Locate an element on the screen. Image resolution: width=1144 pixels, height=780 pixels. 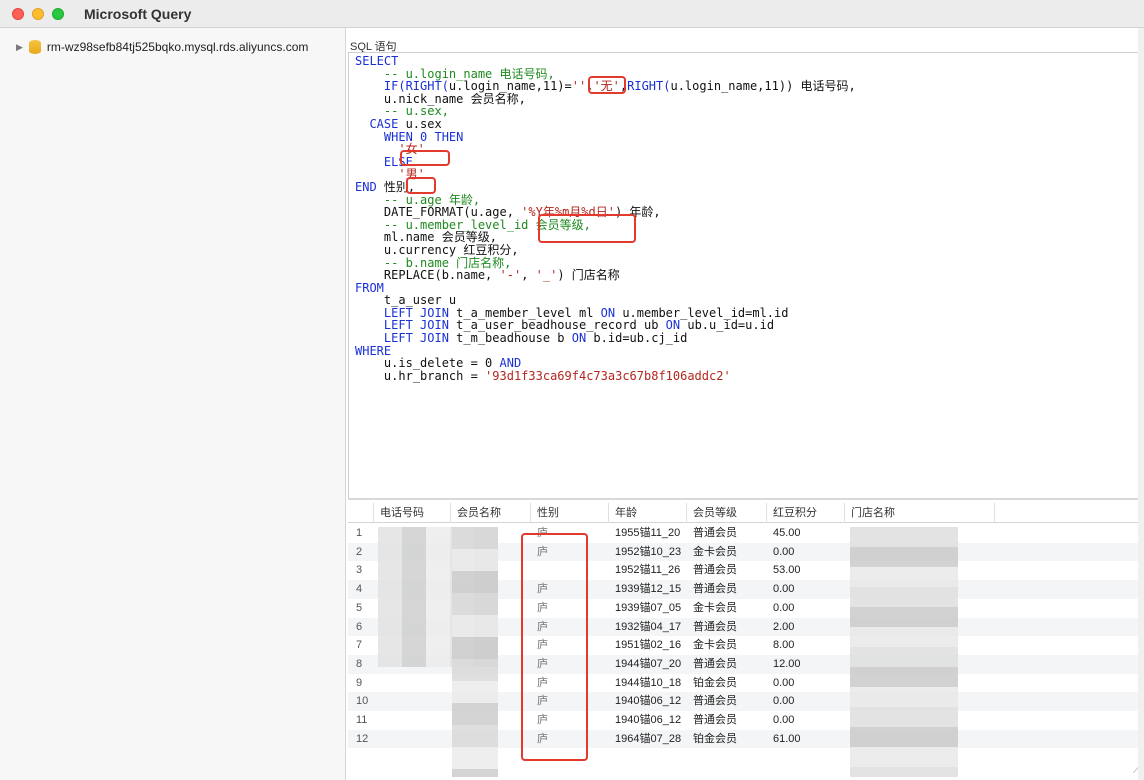
title-bar: Microsoft Query is located at coordinates (572, 14).